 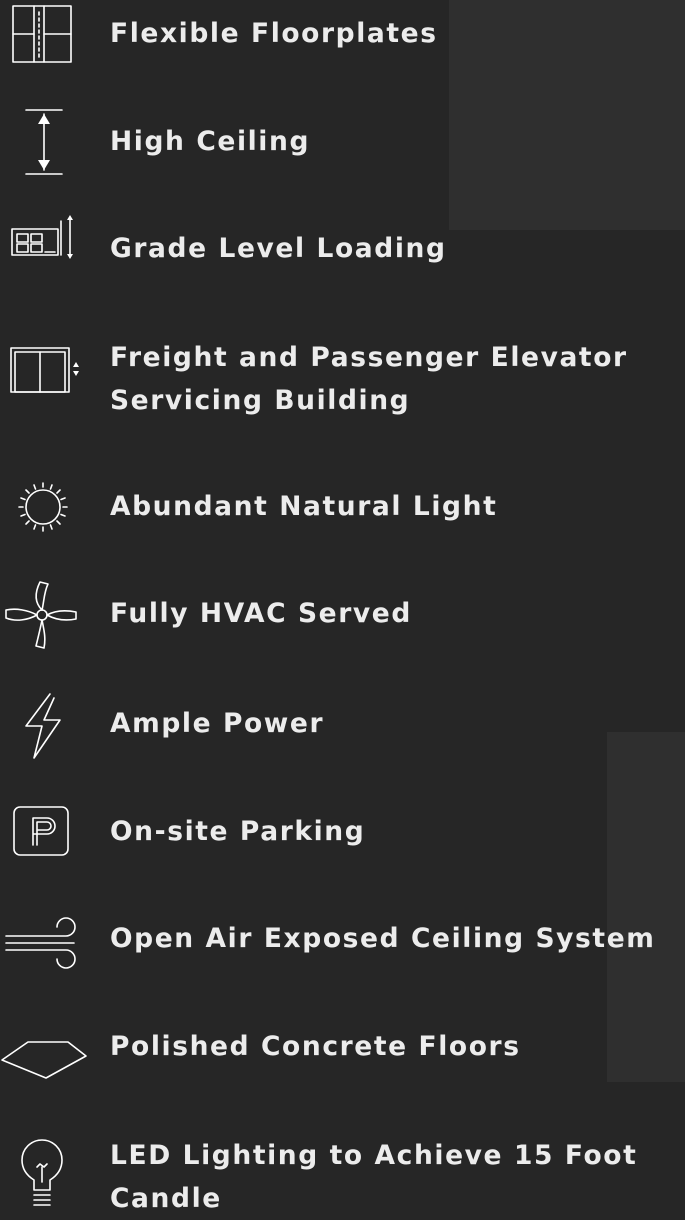 What do you see at coordinates (45, 143) in the screenshot?
I see `ceiling-height-icon` at bounding box center [45, 143].